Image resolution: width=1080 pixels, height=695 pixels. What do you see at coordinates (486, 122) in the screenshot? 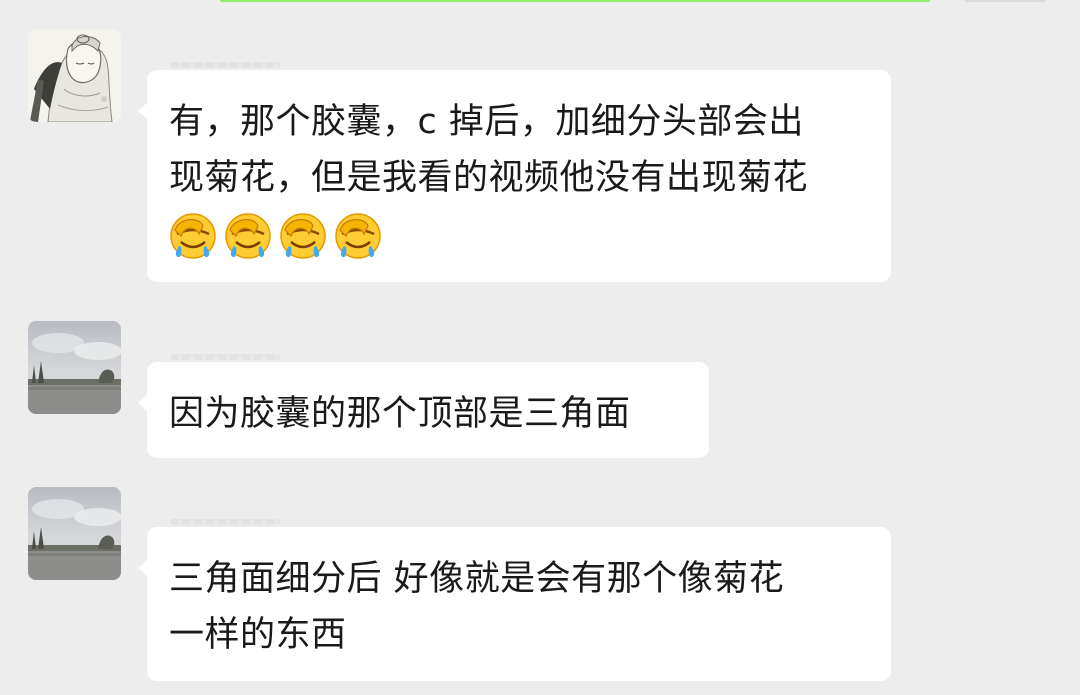
I see `message-text-line: 有，那个胶囊，c 掉后，加细分头部会出` at bounding box center [486, 122].